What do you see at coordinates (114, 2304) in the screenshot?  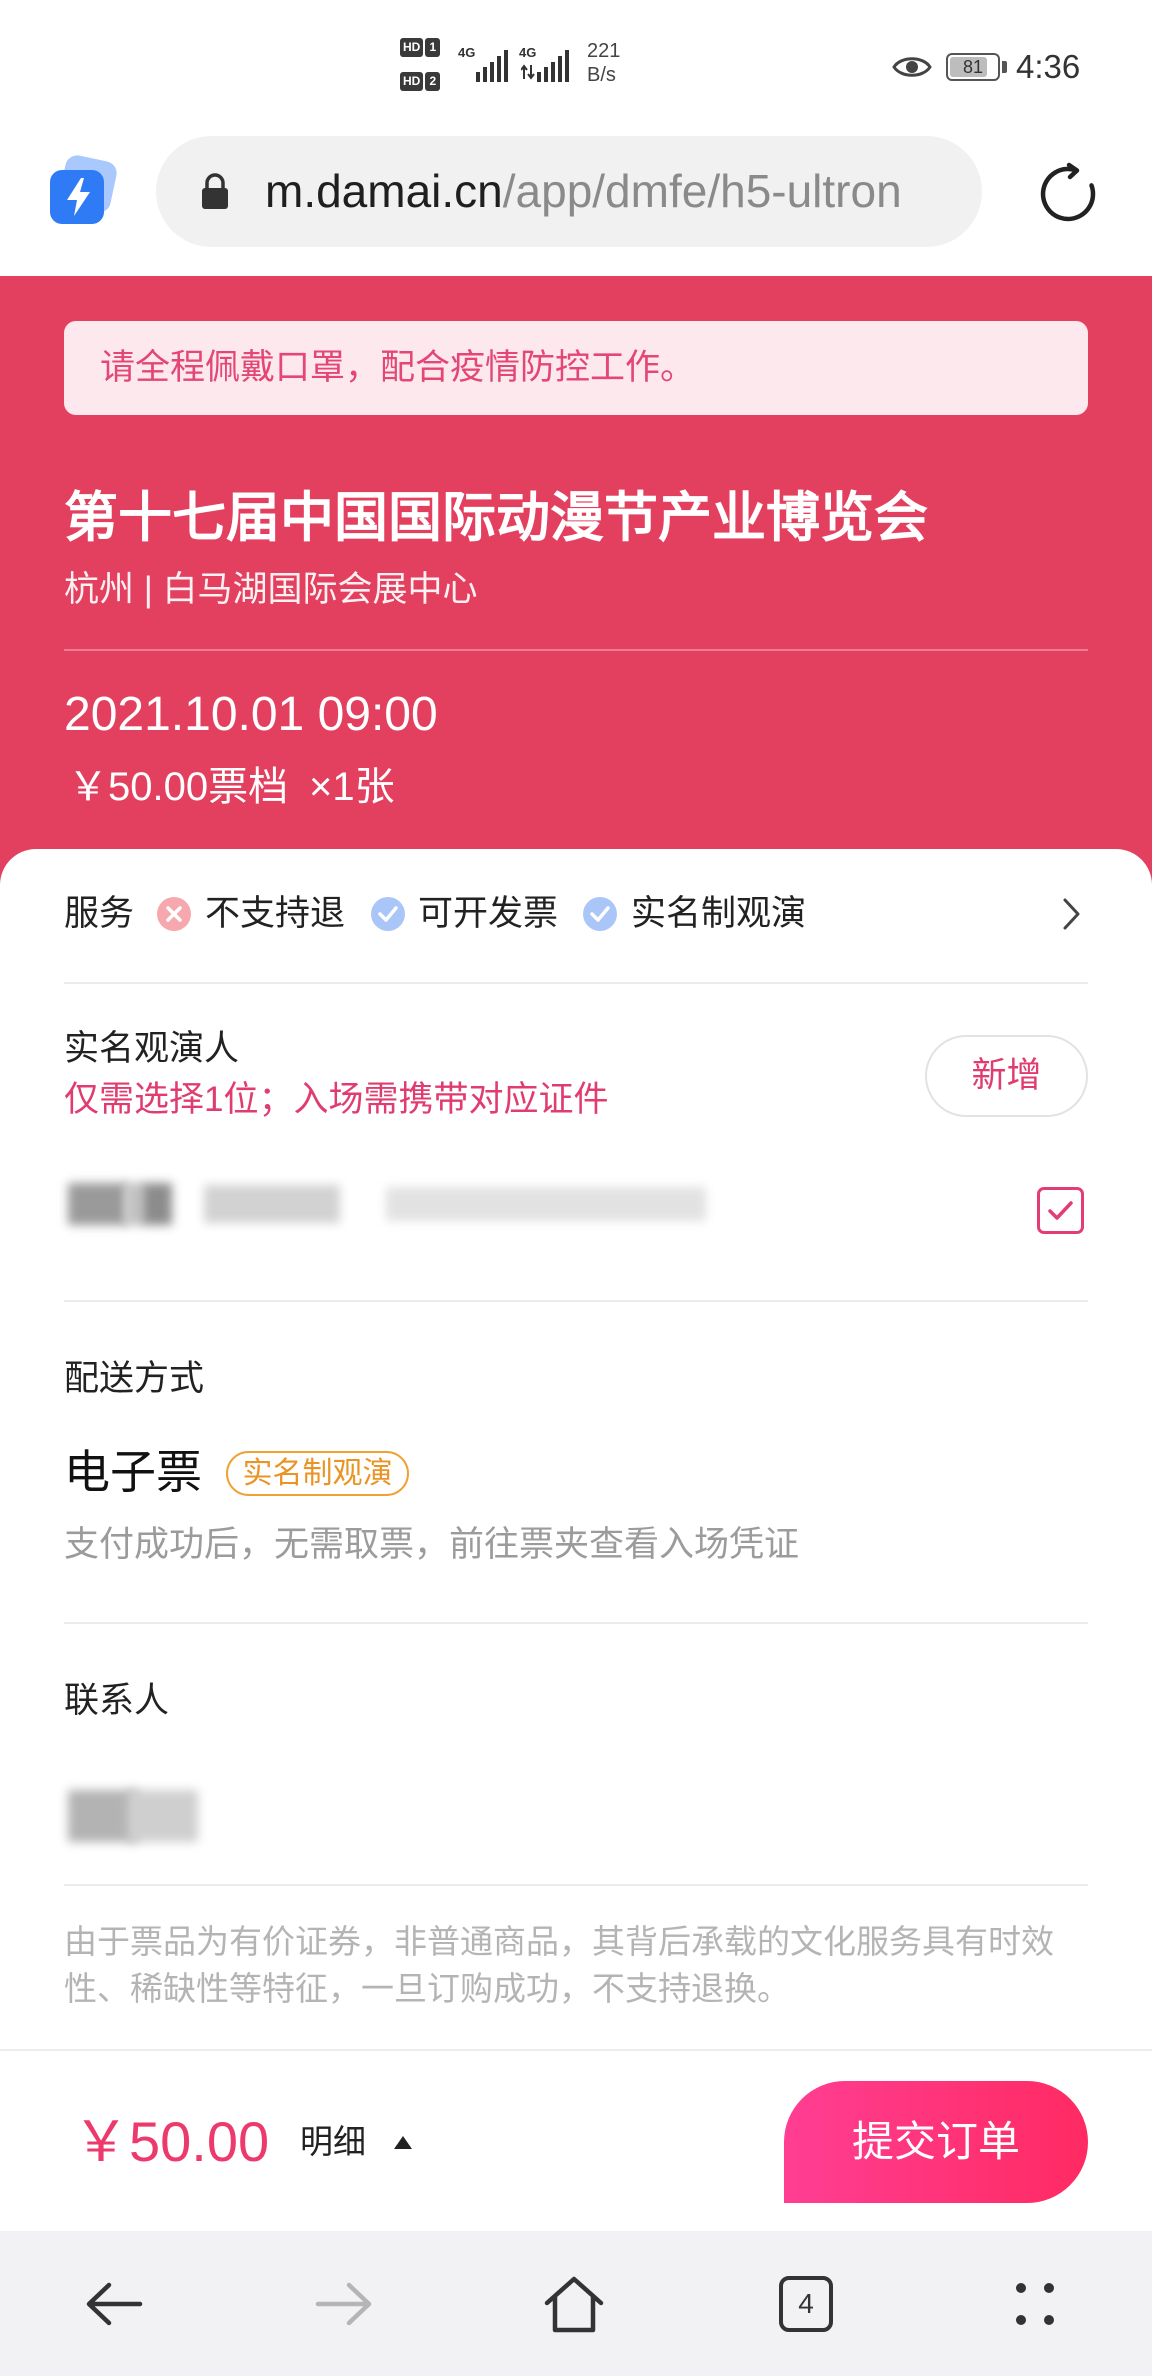 I see `back-arrow-icon` at bounding box center [114, 2304].